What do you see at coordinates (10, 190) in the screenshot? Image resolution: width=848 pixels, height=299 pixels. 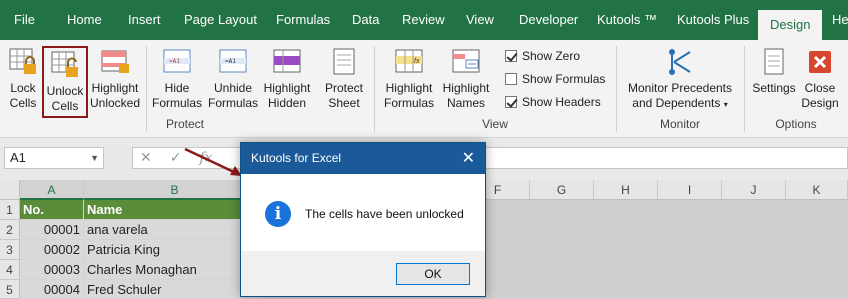 I see `select-all-corner` at bounding box center [10, 190].